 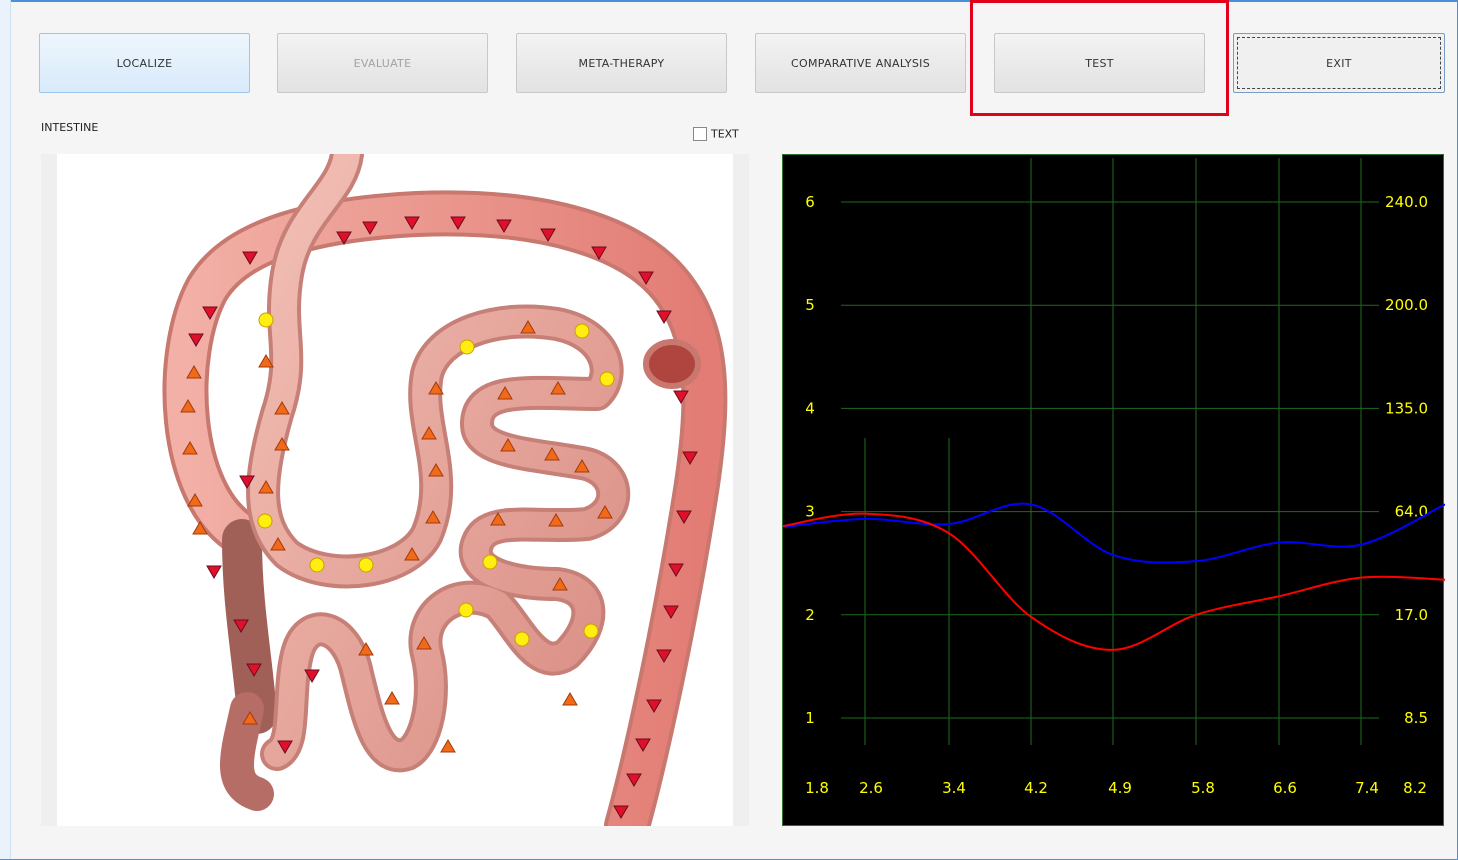 I want to click on y-right-tick-label: 64.0, so click(x=1411, y=512).